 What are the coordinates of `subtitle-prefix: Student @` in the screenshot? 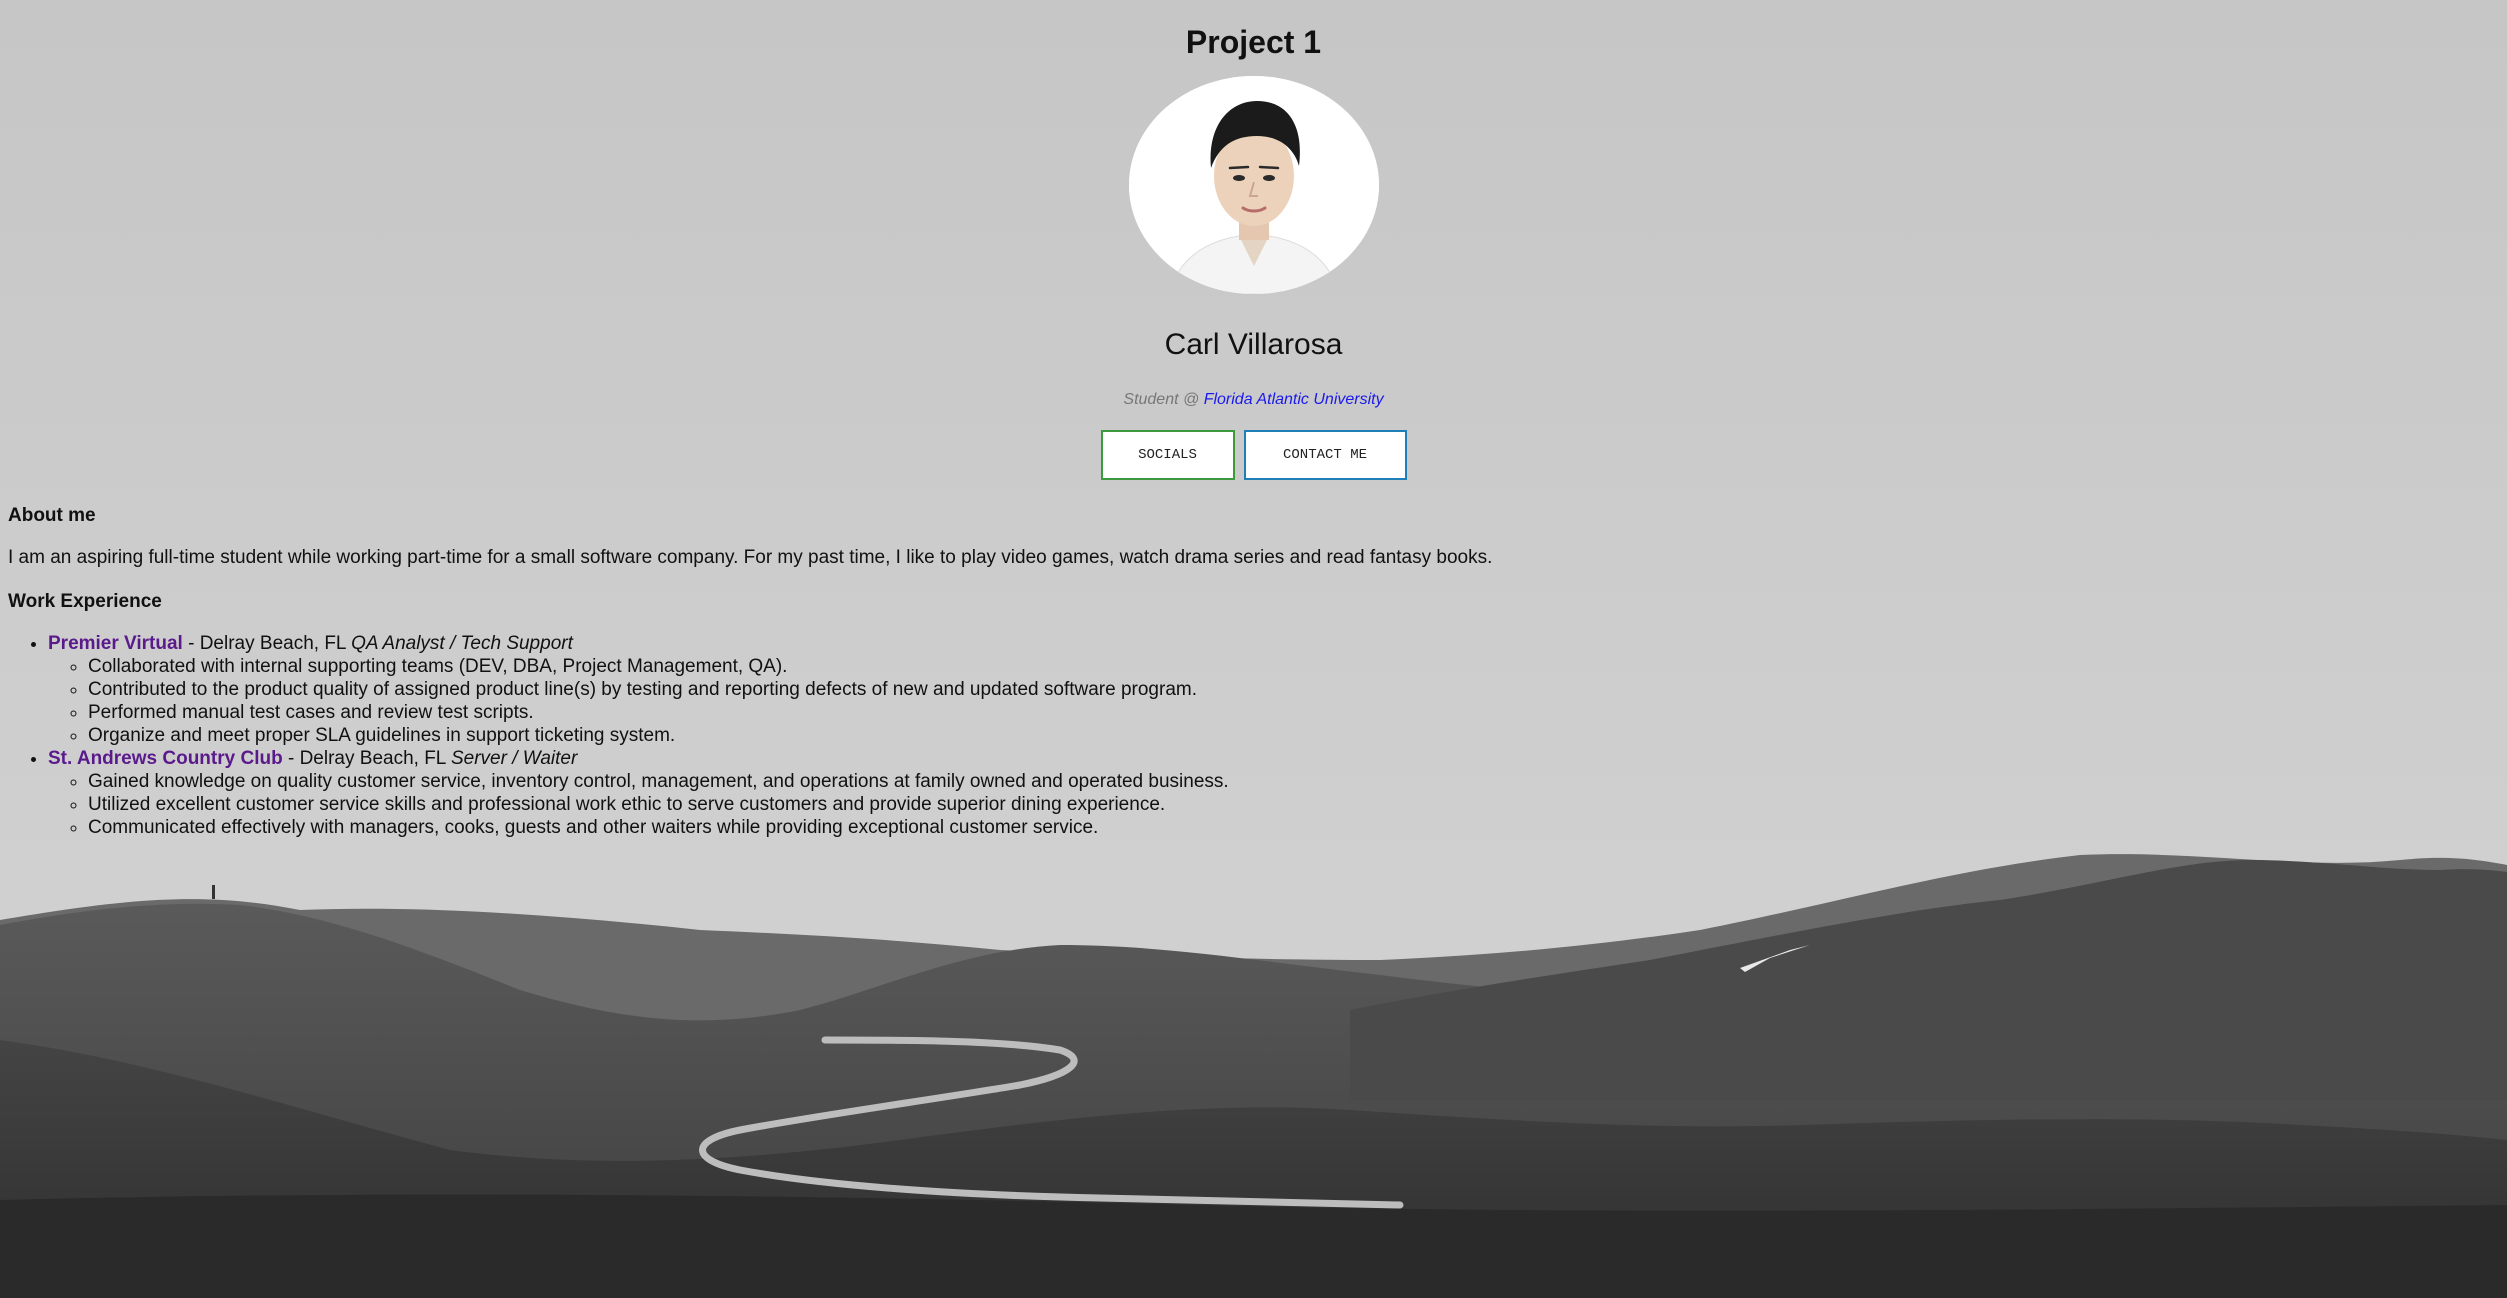 It's located at (1163, 399).